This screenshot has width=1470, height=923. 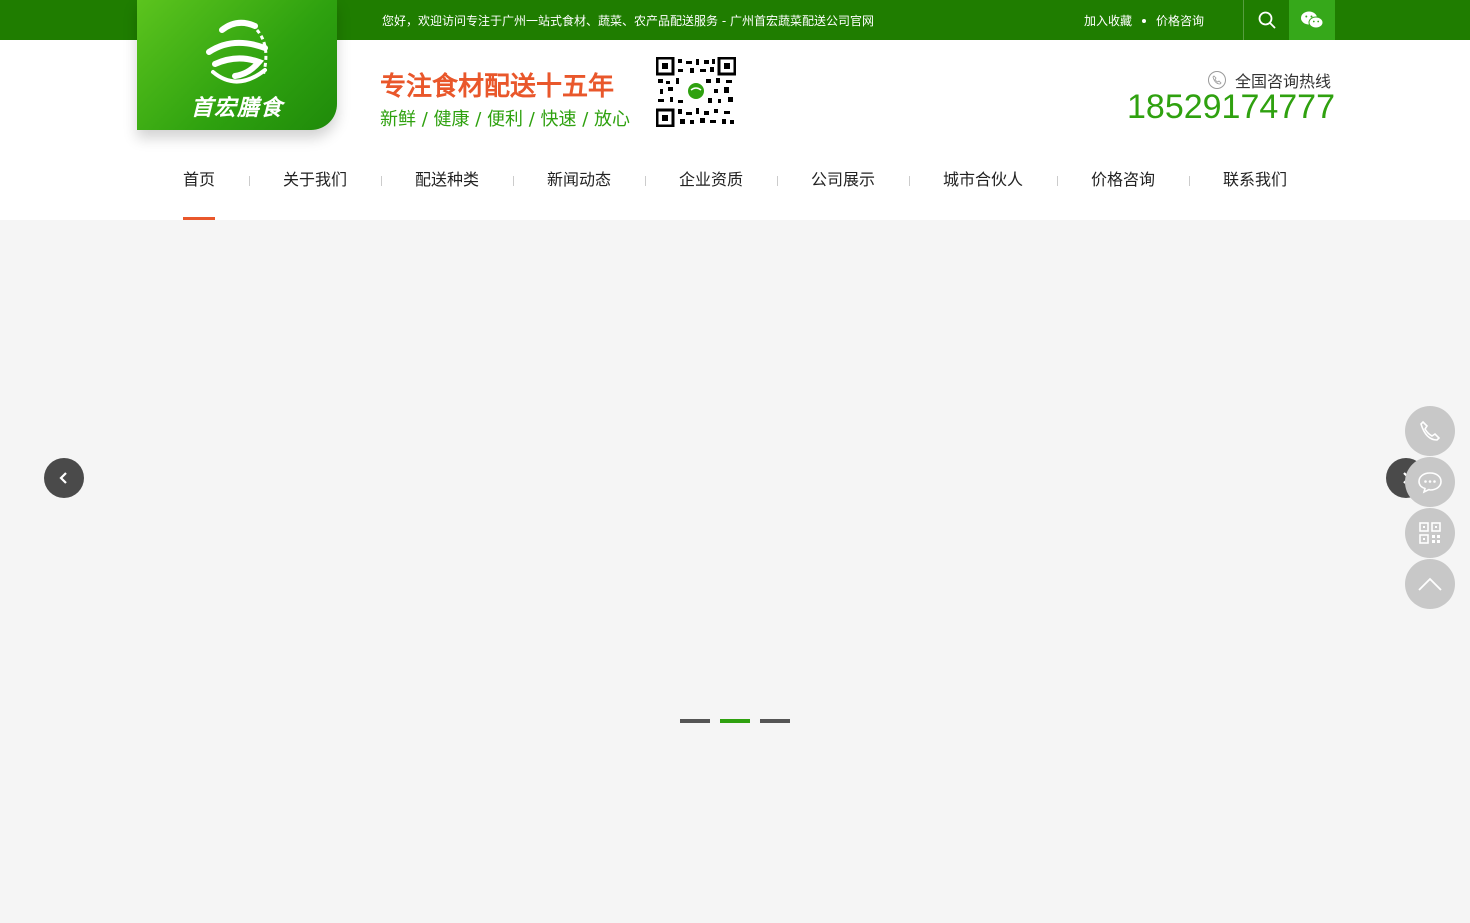 What do you see at coordinates (579, 195) in the screenshot?
I see `nav-item-news: 新闻动态` at bounding box center [579, 195].